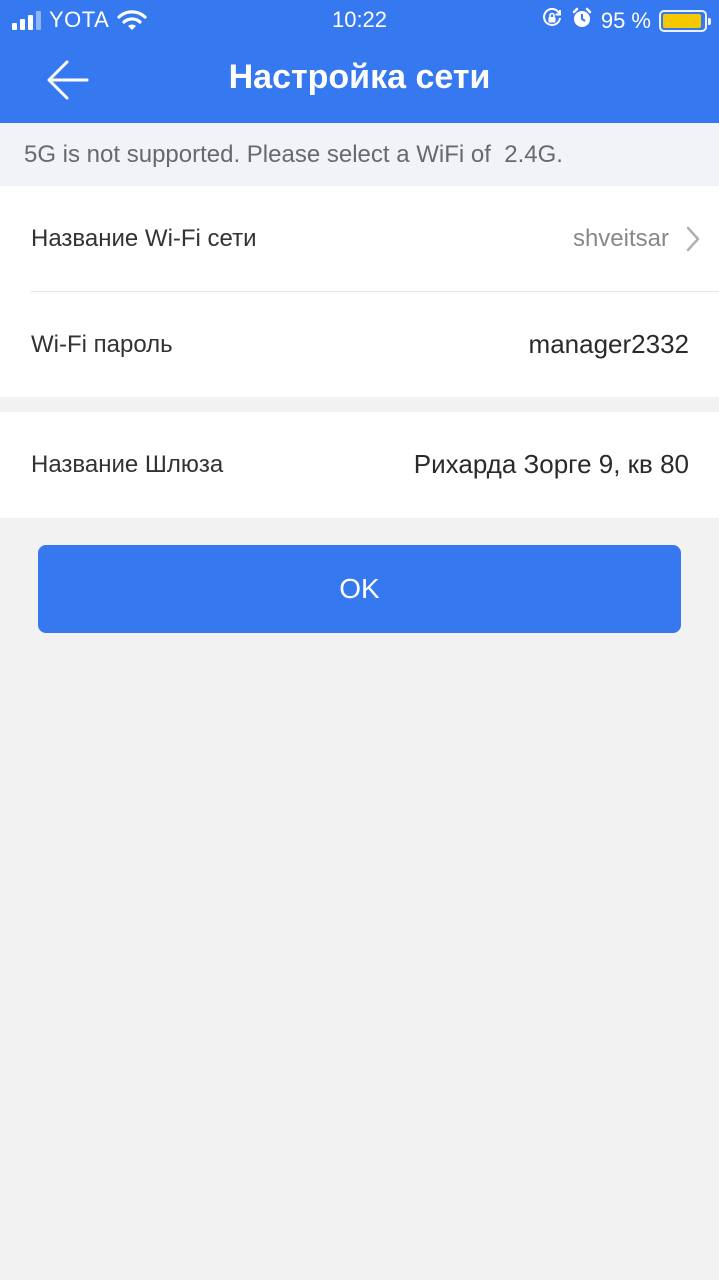 The width and height of the screenshot is (719, 1280). What do you see at coordinates (682, 21) in the screenshot?
I see `battery-fill` at bounding box center [682, 21].